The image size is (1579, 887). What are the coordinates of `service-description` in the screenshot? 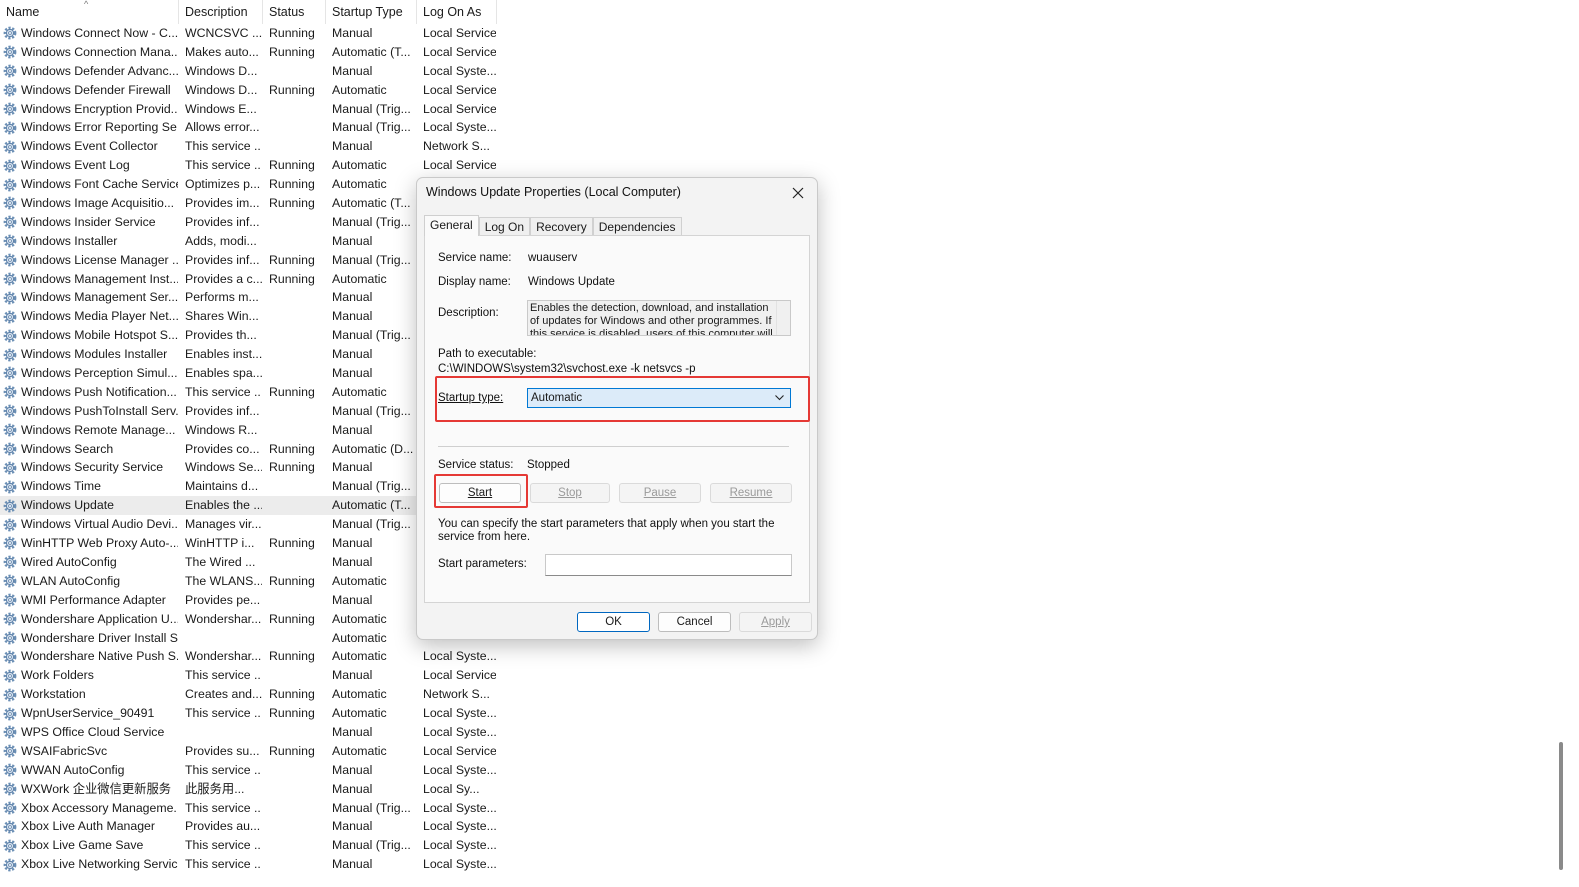 It's located at (221, 638).